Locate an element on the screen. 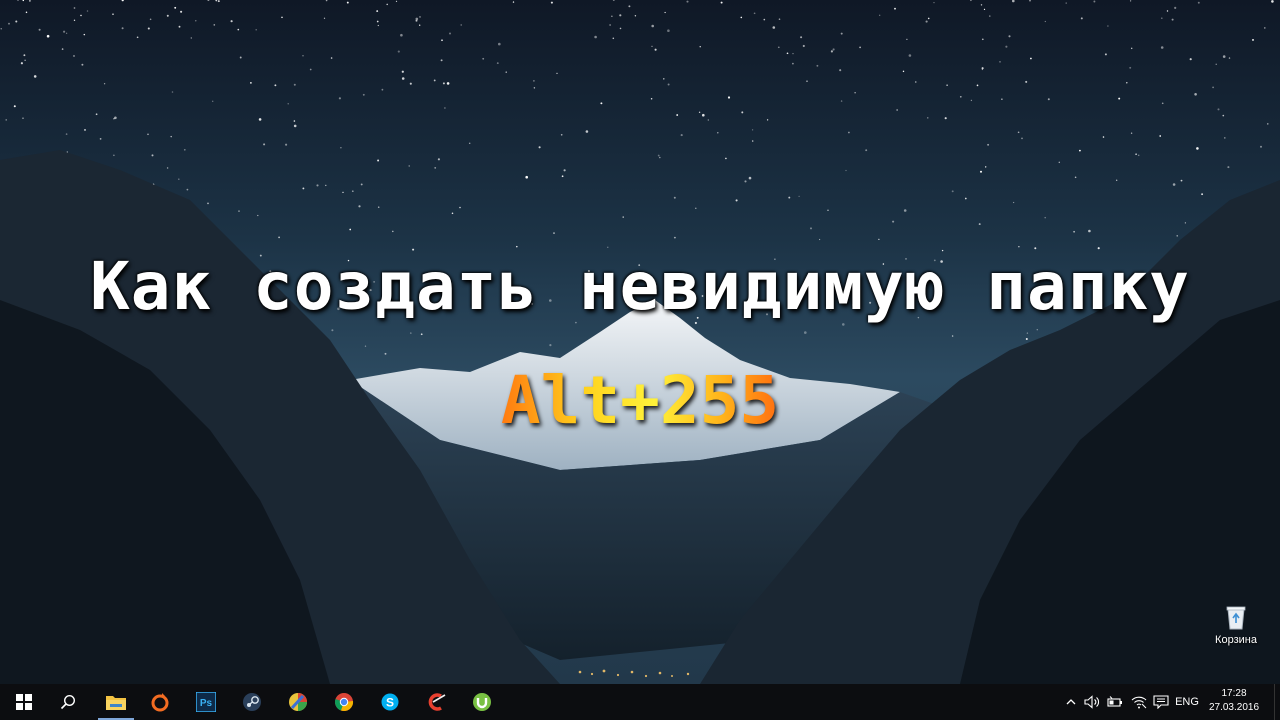 The width and height of the screenshot is (1280, 720). battery-icon is located at coordinates (1114, 701).